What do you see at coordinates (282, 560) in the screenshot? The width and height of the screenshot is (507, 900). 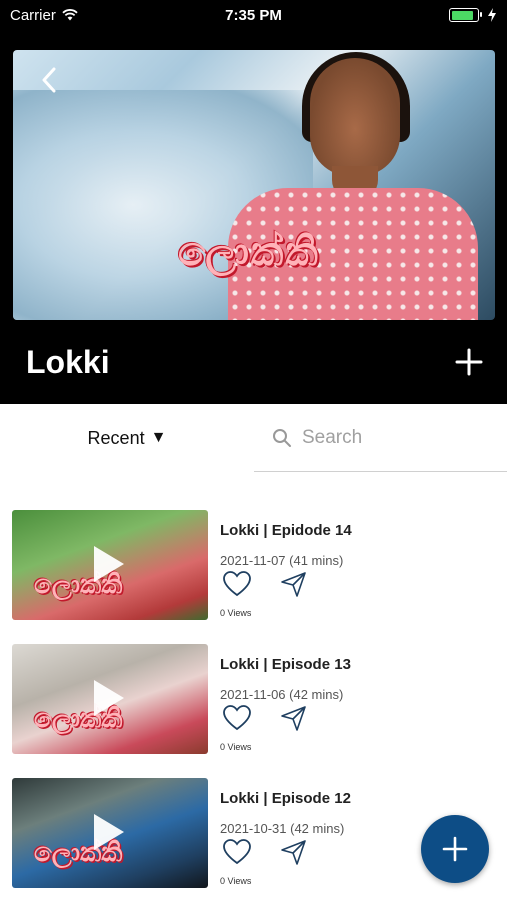 I see `episode-date-duration: 2021-11-07 (41 mins)` at bounding box center [282, 560].